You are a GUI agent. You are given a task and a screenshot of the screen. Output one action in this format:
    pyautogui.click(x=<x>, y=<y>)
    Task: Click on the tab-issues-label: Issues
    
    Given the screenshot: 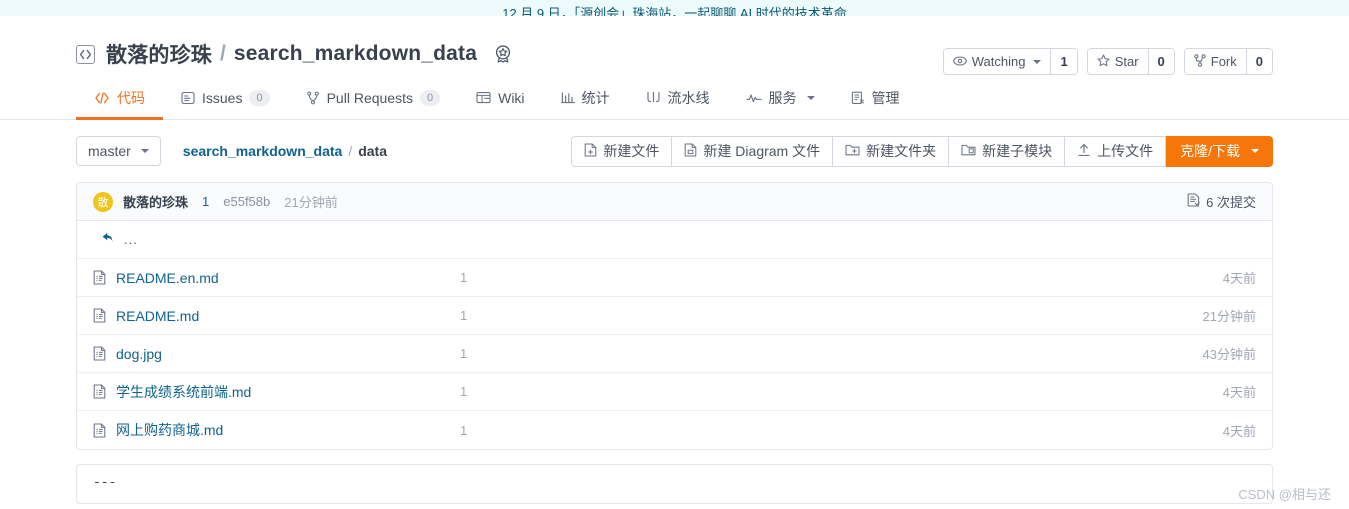 What is the action you would take?
    pyautogui.click(x=222, y=97)
    